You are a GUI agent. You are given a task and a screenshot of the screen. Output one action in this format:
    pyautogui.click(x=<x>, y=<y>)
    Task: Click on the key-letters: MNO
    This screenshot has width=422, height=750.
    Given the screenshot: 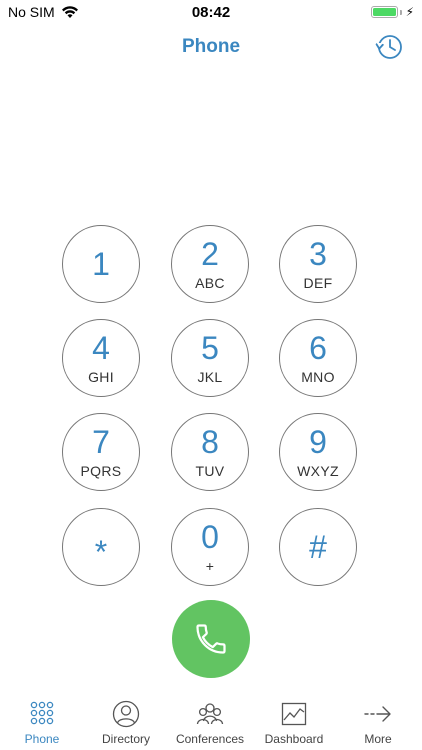 What is the action you would take?
    pyautogui.click(x=318, y=377)
    